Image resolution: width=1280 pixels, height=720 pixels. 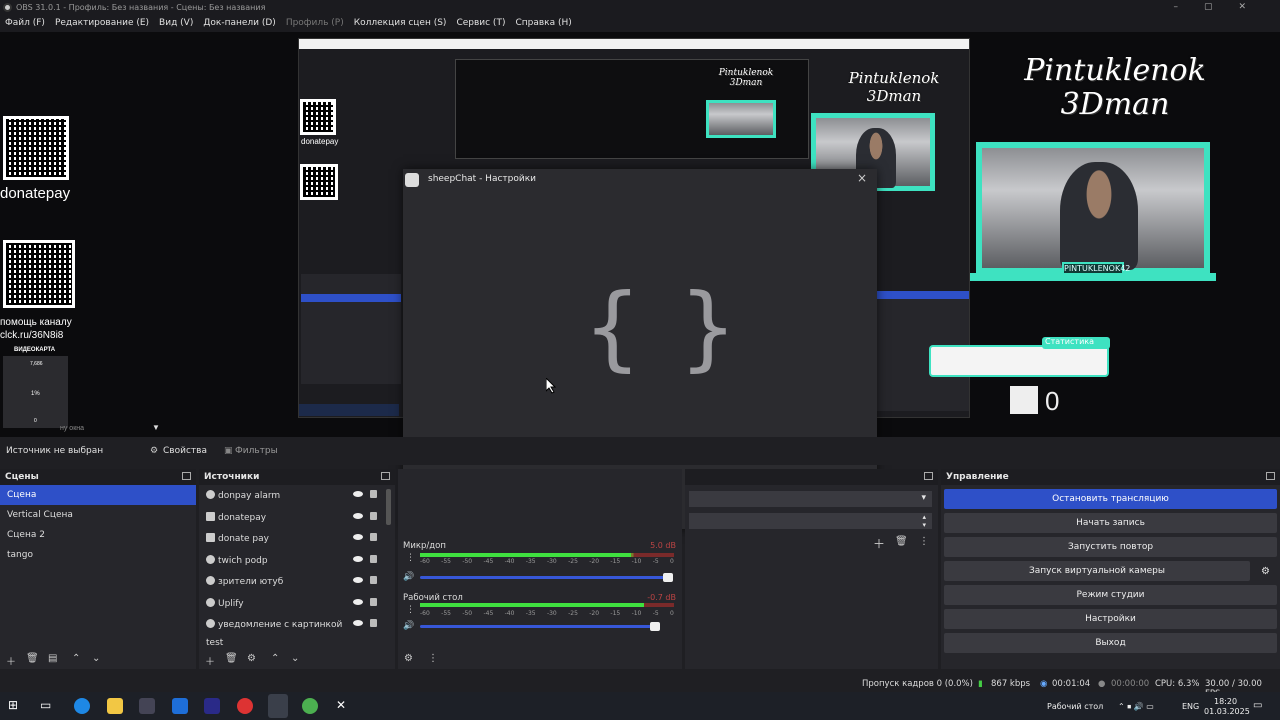 What do you see at coordinates (862, 178) in the screenshot?
I see `close-icon: ×` at bounding box center [862, 178].